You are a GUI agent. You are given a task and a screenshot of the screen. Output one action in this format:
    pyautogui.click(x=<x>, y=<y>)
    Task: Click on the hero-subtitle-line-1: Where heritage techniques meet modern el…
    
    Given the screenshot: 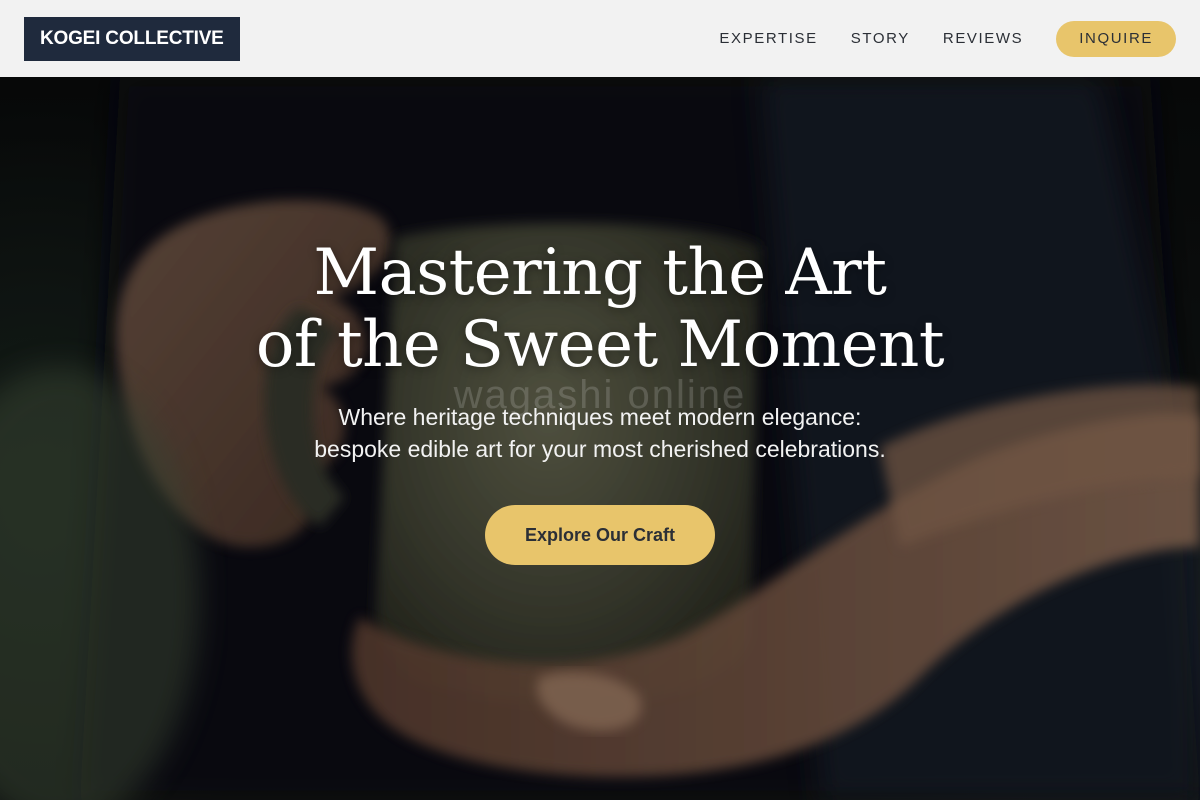 What is the action you would take?
    pyautogui.click(x=600, y=417)
    